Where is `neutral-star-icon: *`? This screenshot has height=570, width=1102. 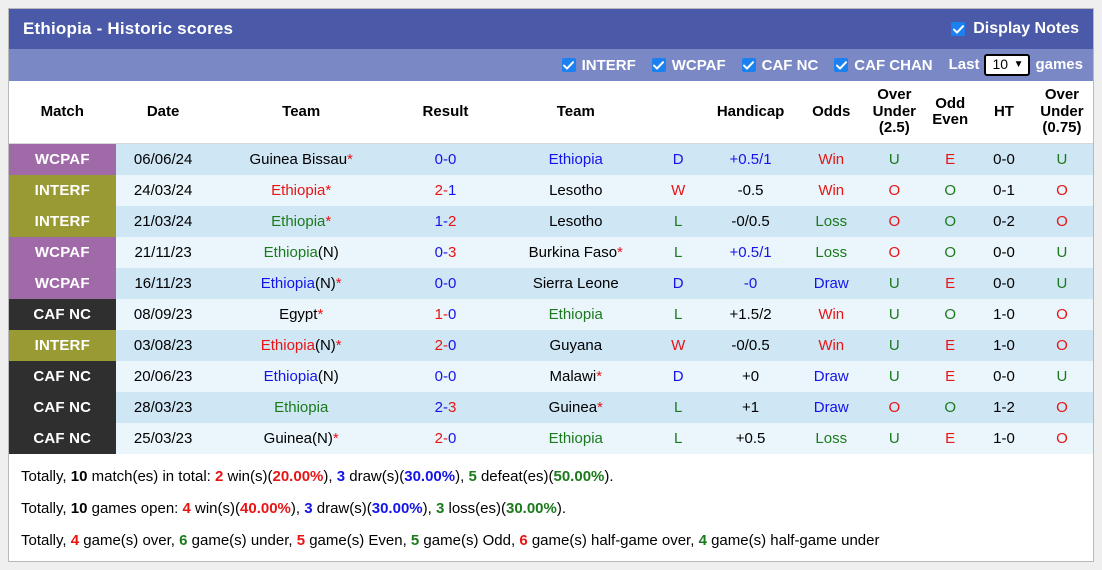 neutral-star-icon: * is located at coordinates (599, 376).